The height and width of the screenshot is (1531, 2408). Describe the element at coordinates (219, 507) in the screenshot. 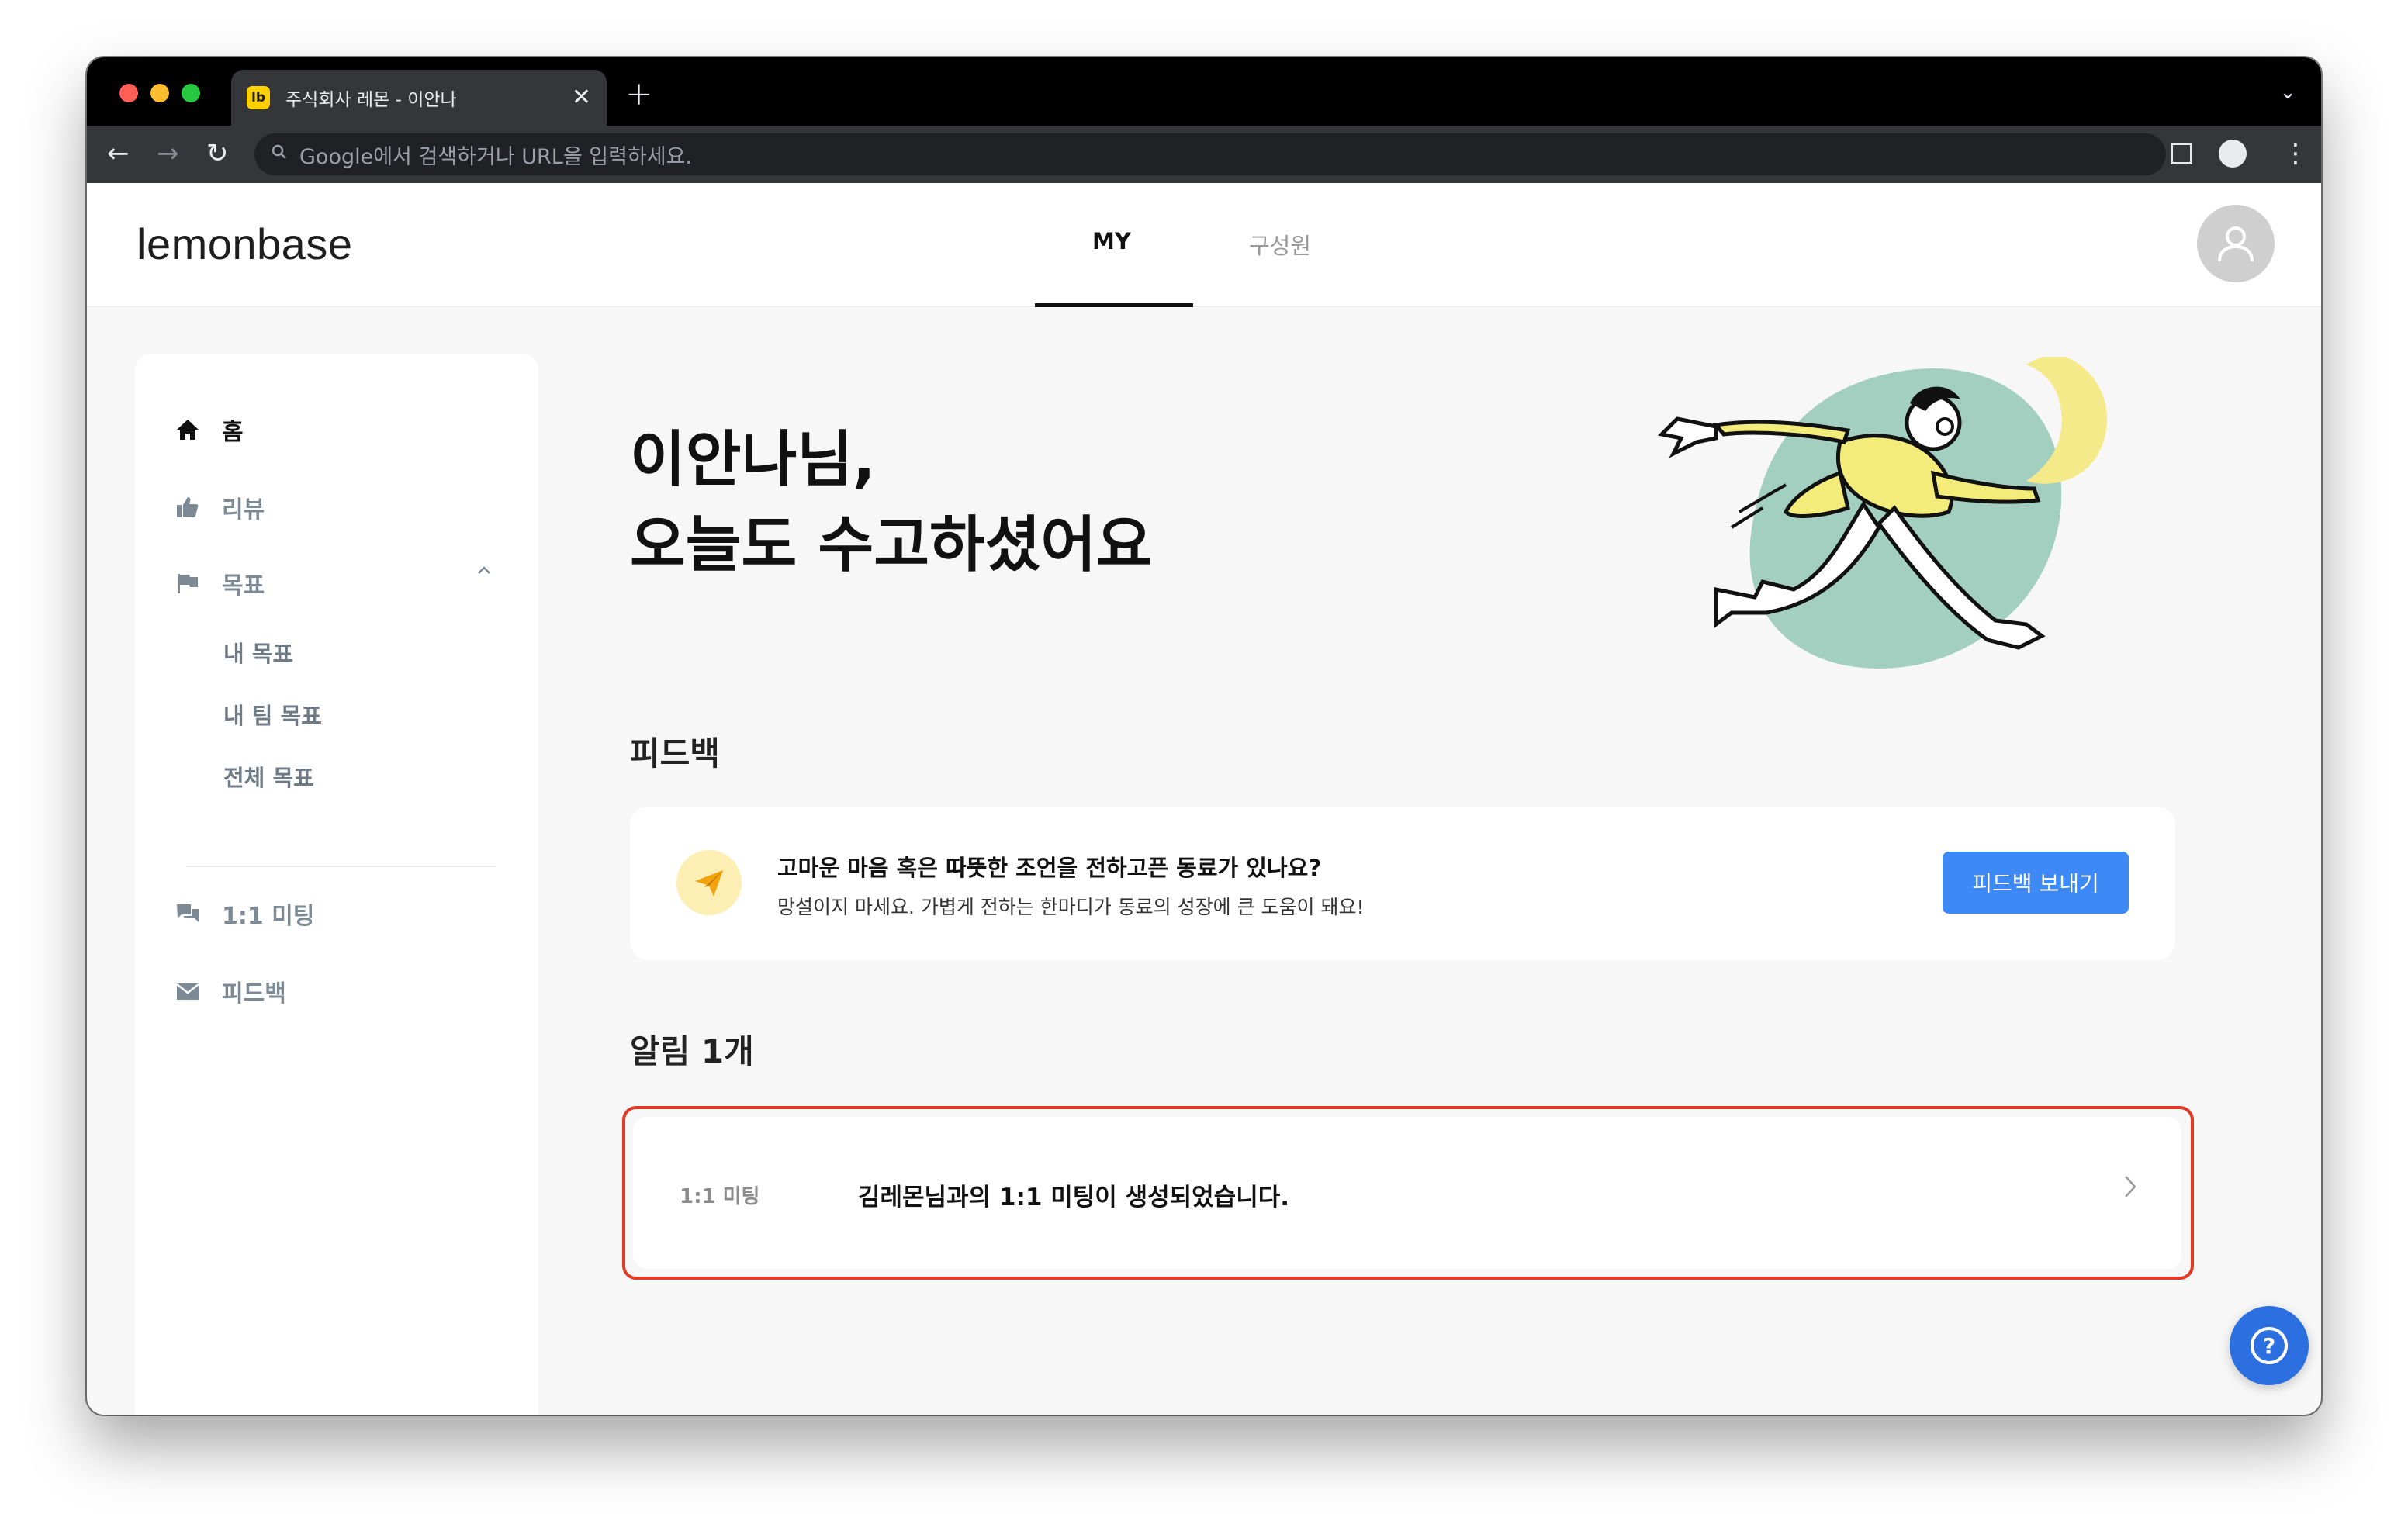

I see `sidebar-item-review: 리뷰` at that location.